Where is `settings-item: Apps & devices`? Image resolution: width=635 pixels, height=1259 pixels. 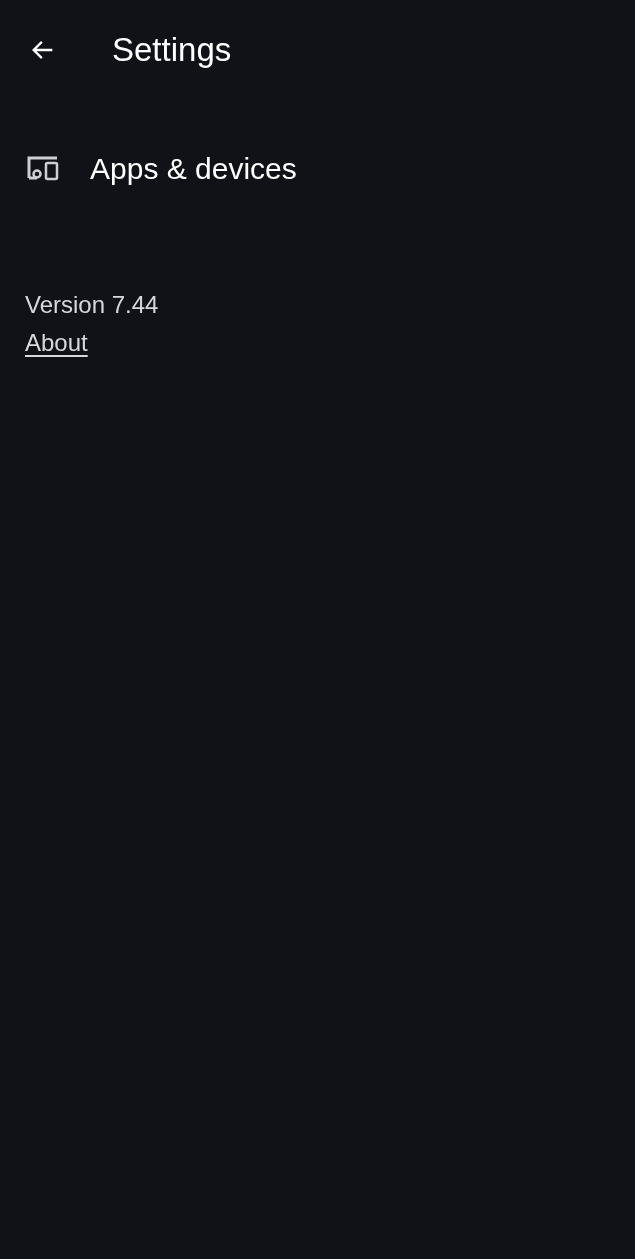
settings-item: Apps & devices is located at coordinates (317, 168).